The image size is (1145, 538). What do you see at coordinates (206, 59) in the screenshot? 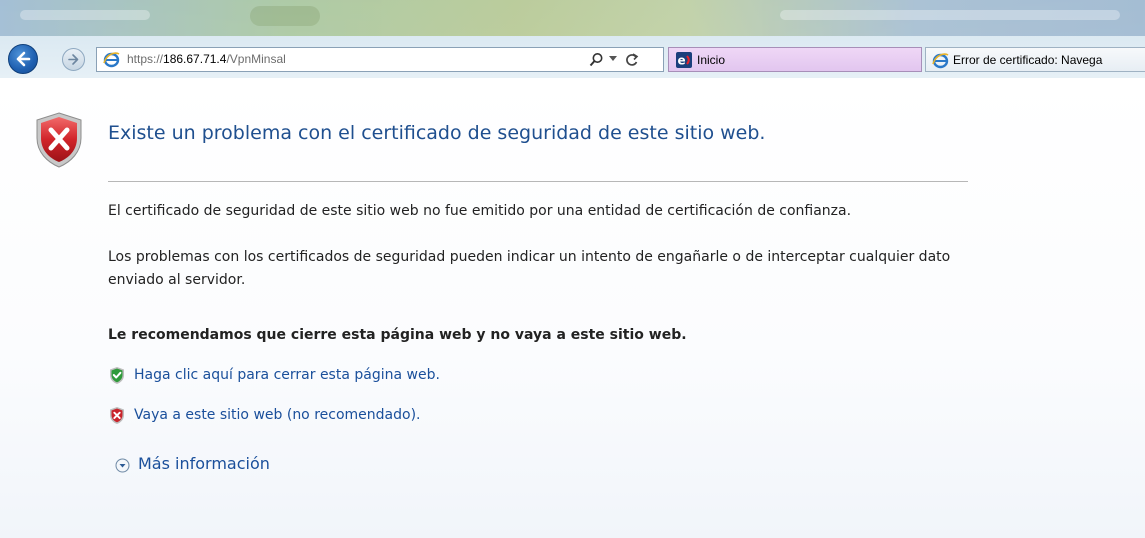
I see `url-text: https://186.67.71.4/VpnMinsal` at bounding box center [206, 59].